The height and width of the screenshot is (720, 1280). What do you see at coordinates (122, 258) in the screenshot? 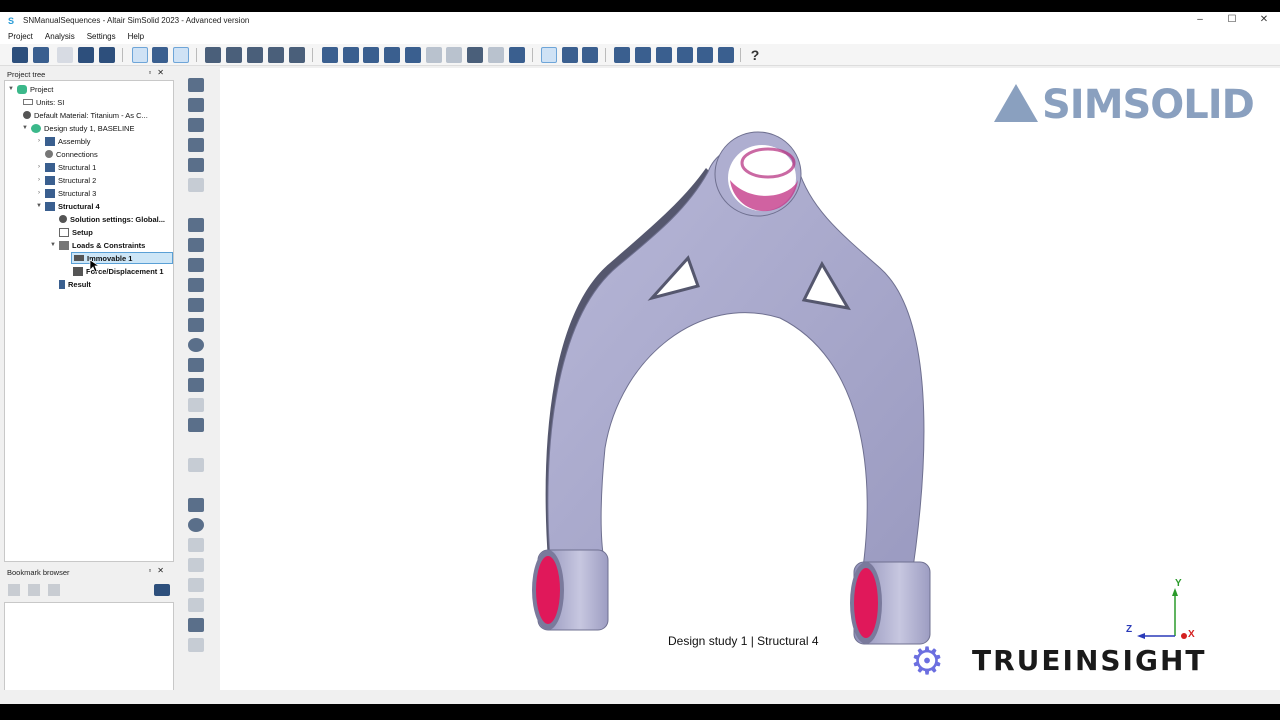
I see `tree-item-immovable-1: Immovable 1` at bounding box center [122, 258].